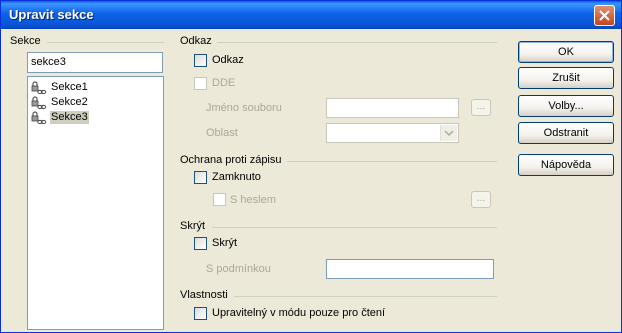 This screenshot has width=622, height=333. Describe the element at coordinates (105, 42) in the screenshot. I see `sections-separator` at that location.